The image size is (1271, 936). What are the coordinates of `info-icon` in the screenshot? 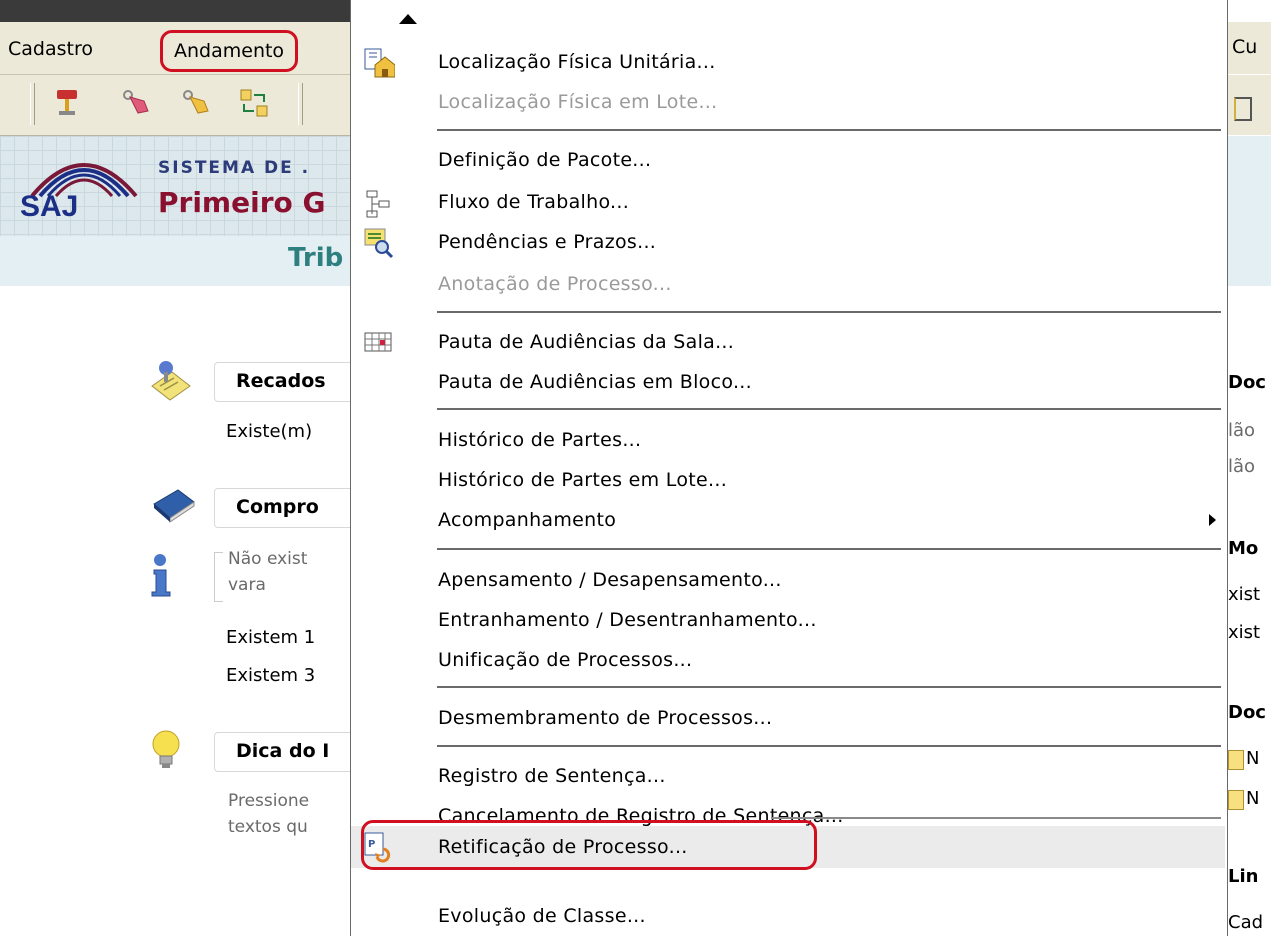 It's located at (161, 575).